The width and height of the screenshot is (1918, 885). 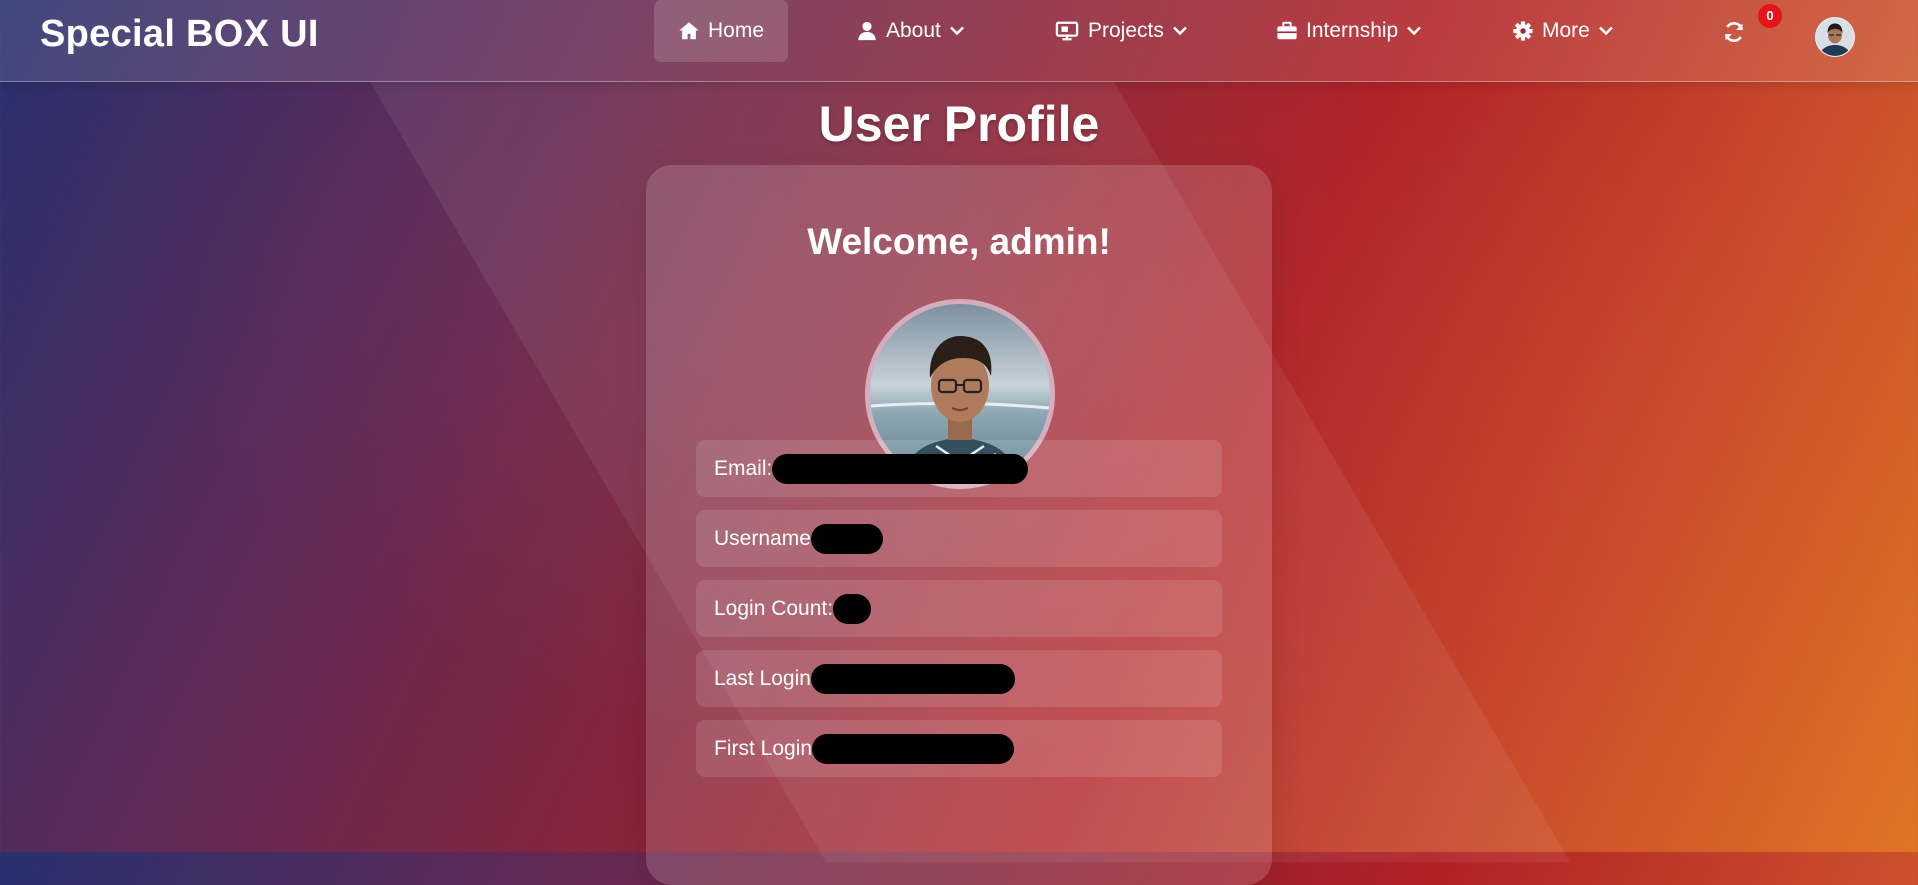 I want to click on presentation-icon, so click(x=1067, y=31).